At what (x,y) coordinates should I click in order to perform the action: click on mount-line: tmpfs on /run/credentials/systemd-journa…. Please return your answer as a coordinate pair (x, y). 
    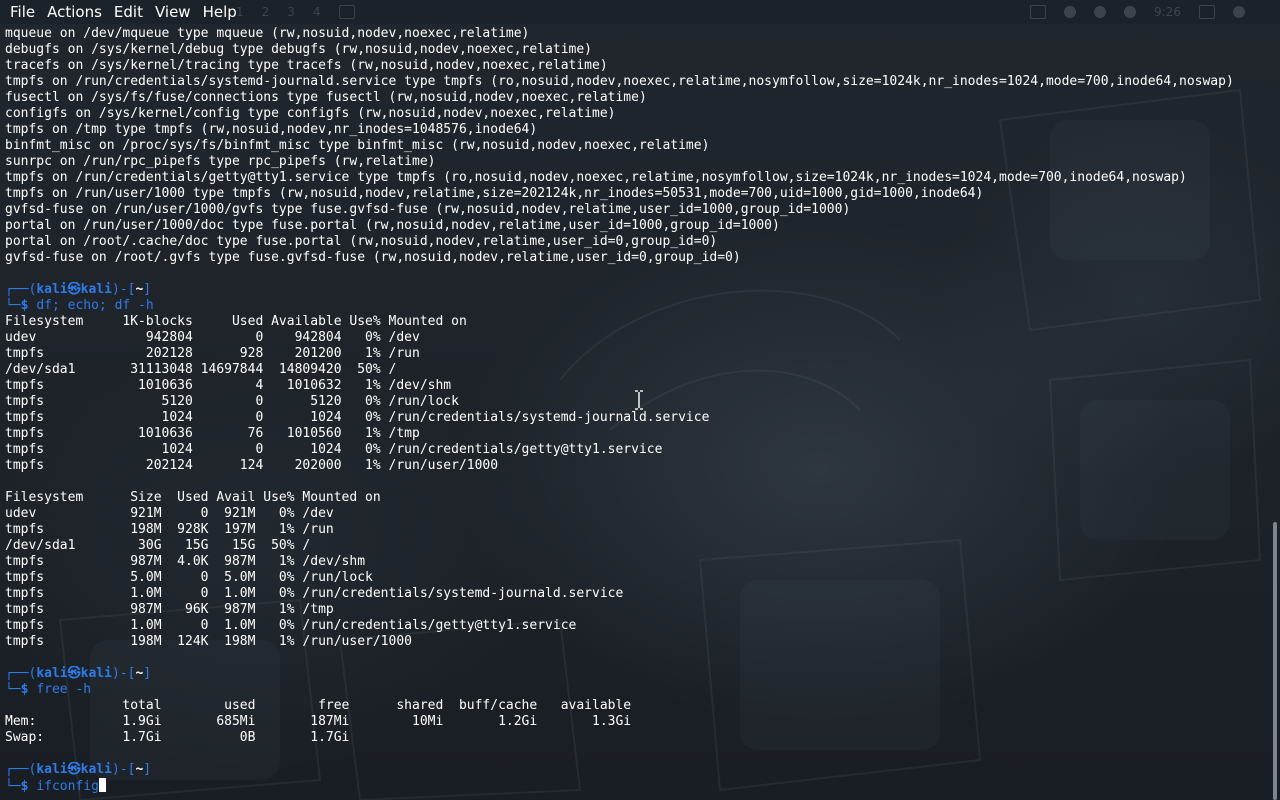
    Looking at the image, I should click on (619, 81).